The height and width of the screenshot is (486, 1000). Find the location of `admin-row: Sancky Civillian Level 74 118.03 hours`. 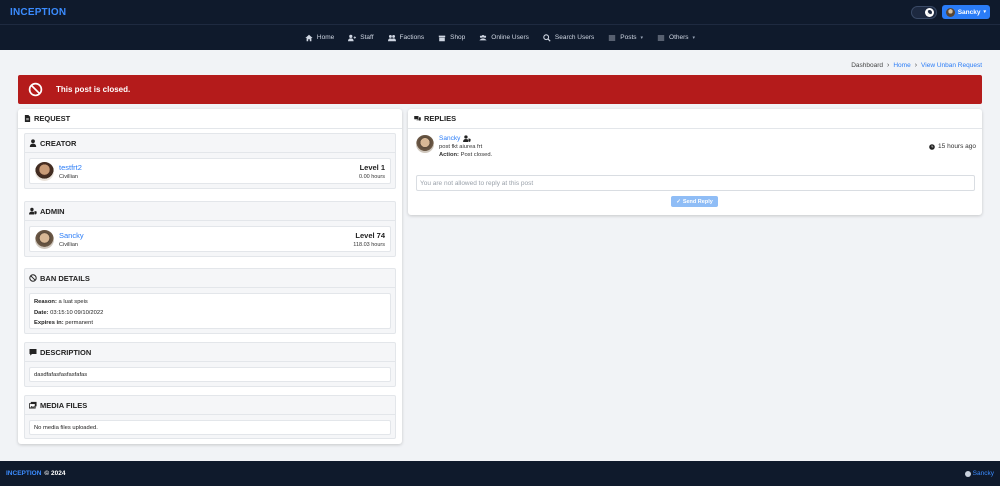

admin-row: Sancky Civillian Level 74 118.03 hours is located at coordinates (210, 239).